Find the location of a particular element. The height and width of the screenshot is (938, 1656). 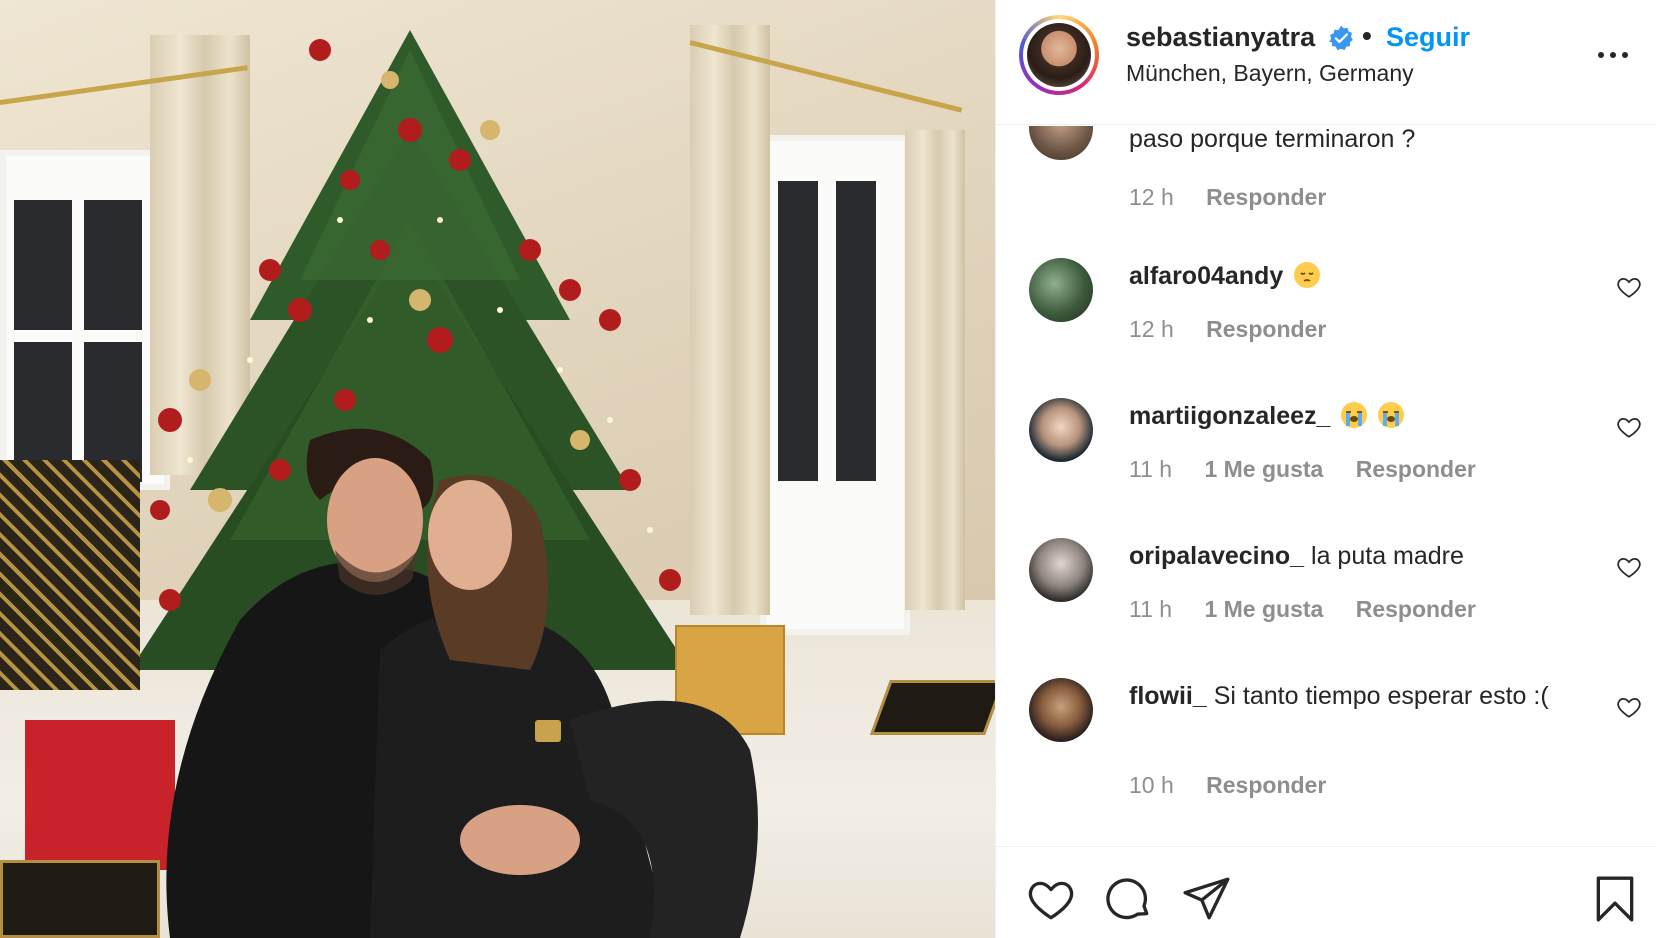

commenter-username: flowii_ is located at coordinates (1168, 696).